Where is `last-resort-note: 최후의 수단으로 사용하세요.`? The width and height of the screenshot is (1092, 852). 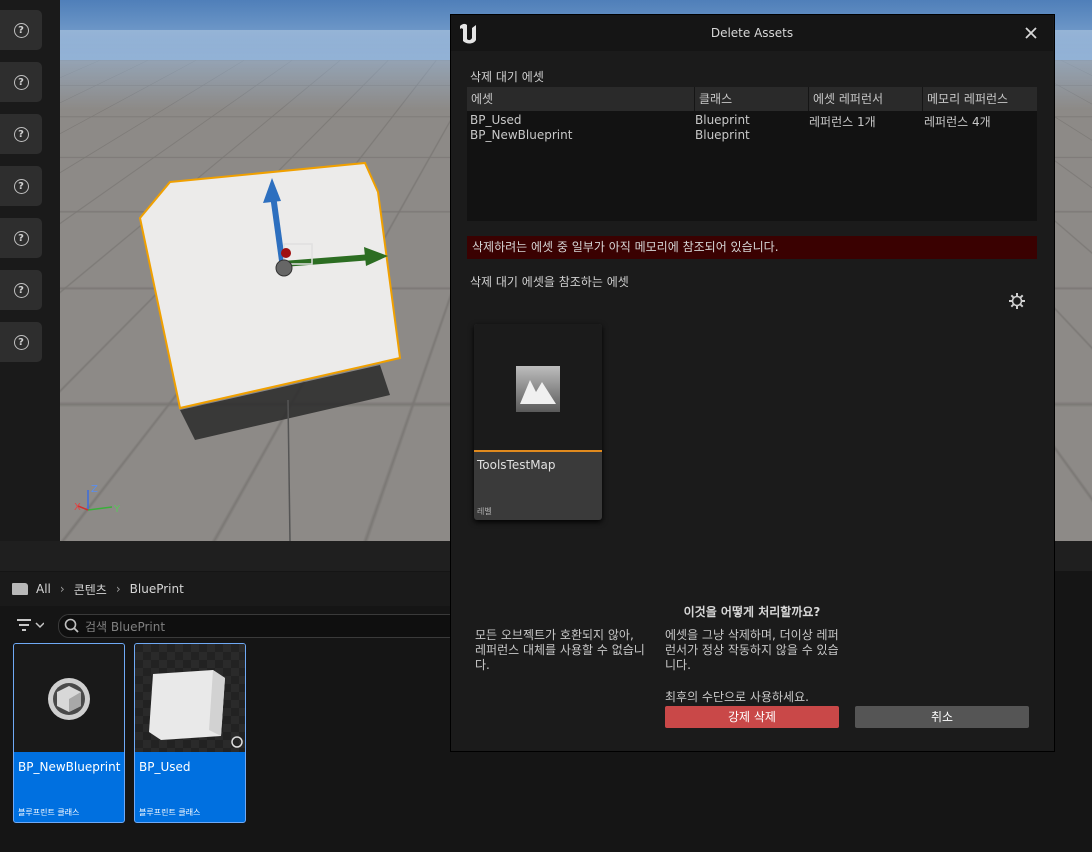
last-resort-note: 최후의 수단으로 사용하세요. is located at coordinates (737, 697).